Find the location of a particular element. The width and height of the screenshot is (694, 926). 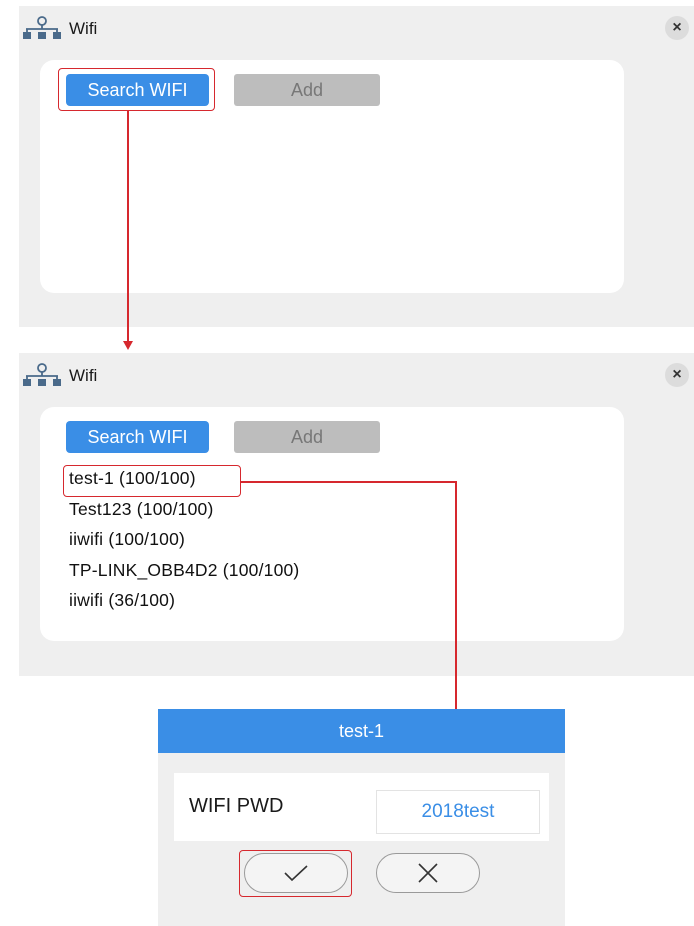

search-wifi-button: Search WIFI is located at coordinates (137, 437).